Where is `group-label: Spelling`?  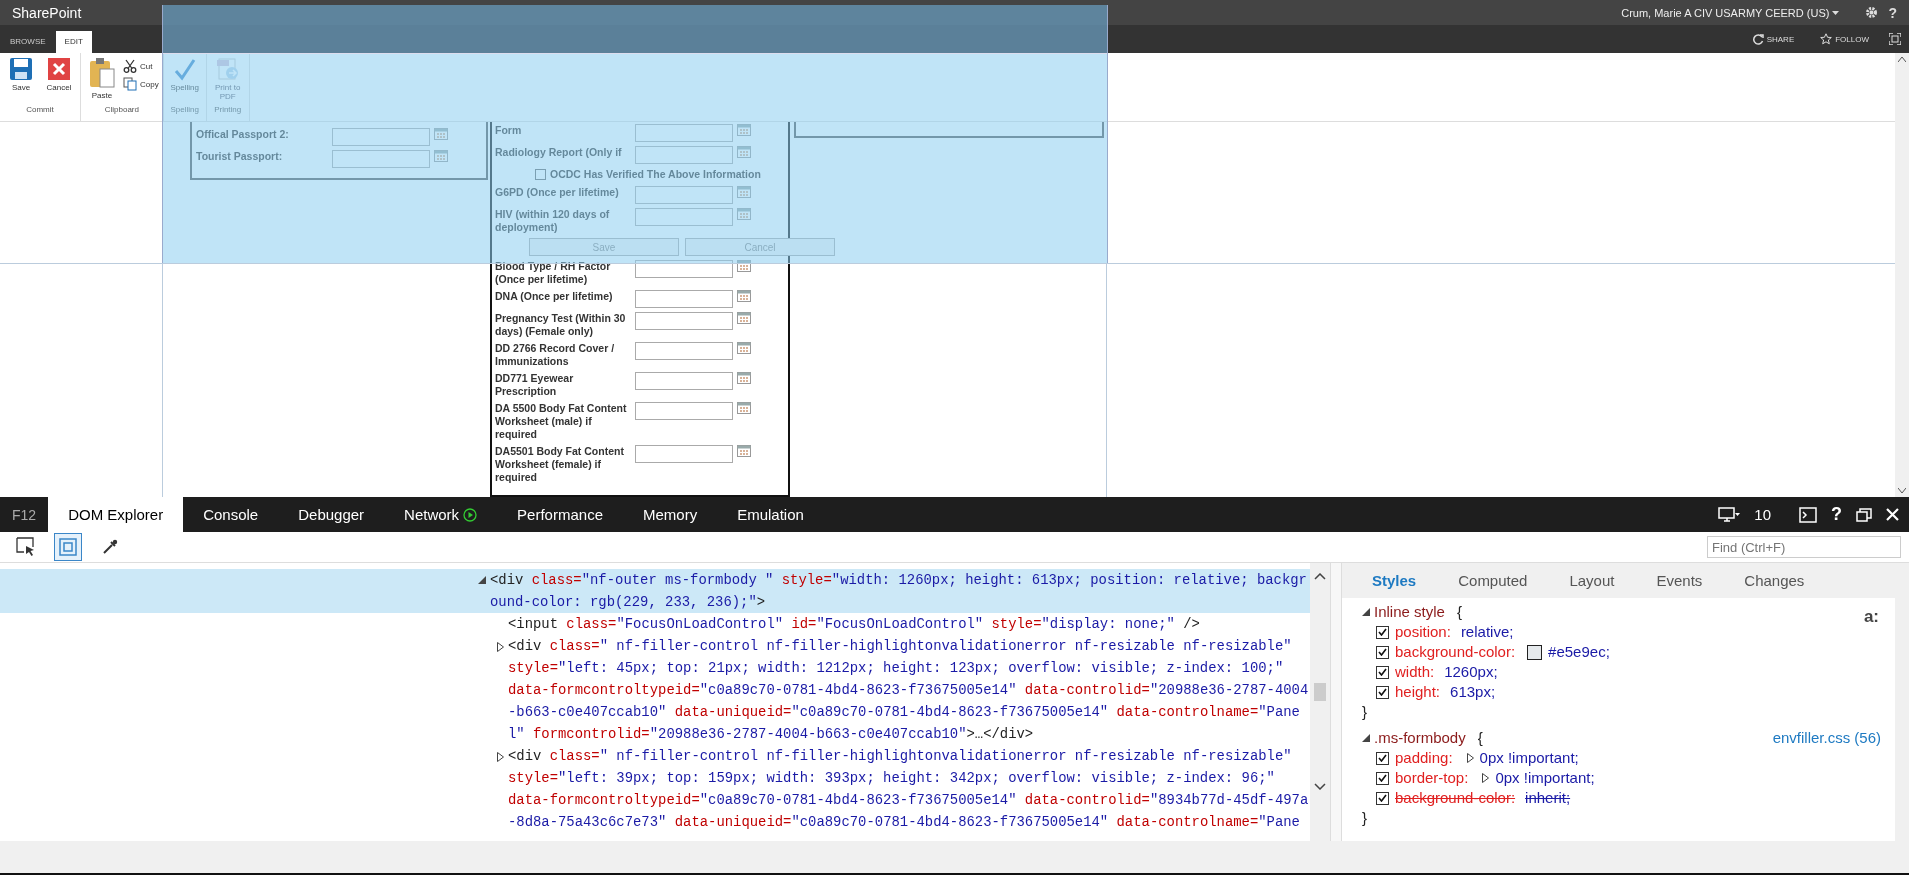
group-label: Spelling is located at coordinates (184, 110).